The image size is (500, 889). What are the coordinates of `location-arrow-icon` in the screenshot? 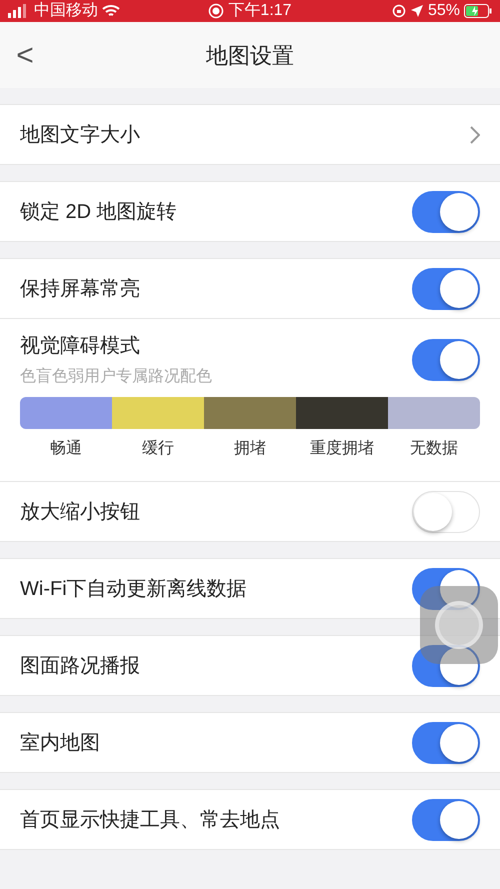 It's located at (417, 11).